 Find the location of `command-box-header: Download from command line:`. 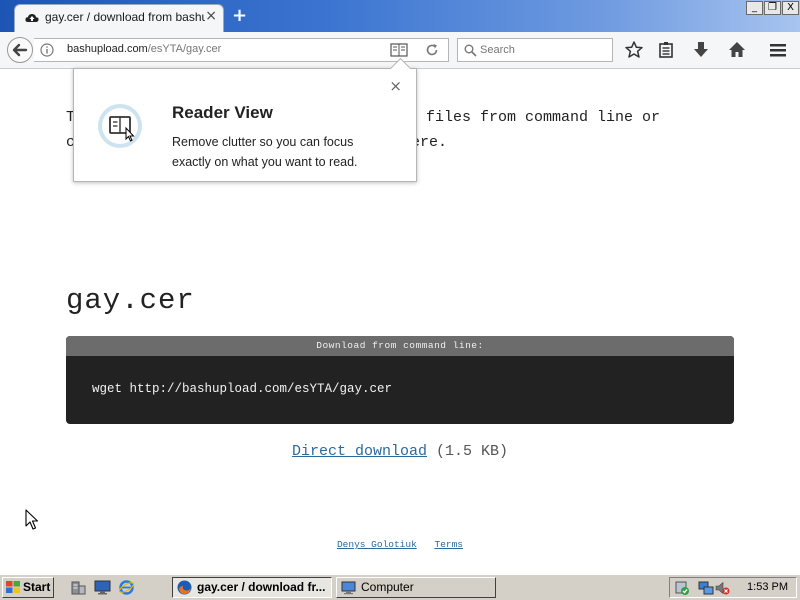

command-box-header: Download from command line: is located at coordinates (400, 346).